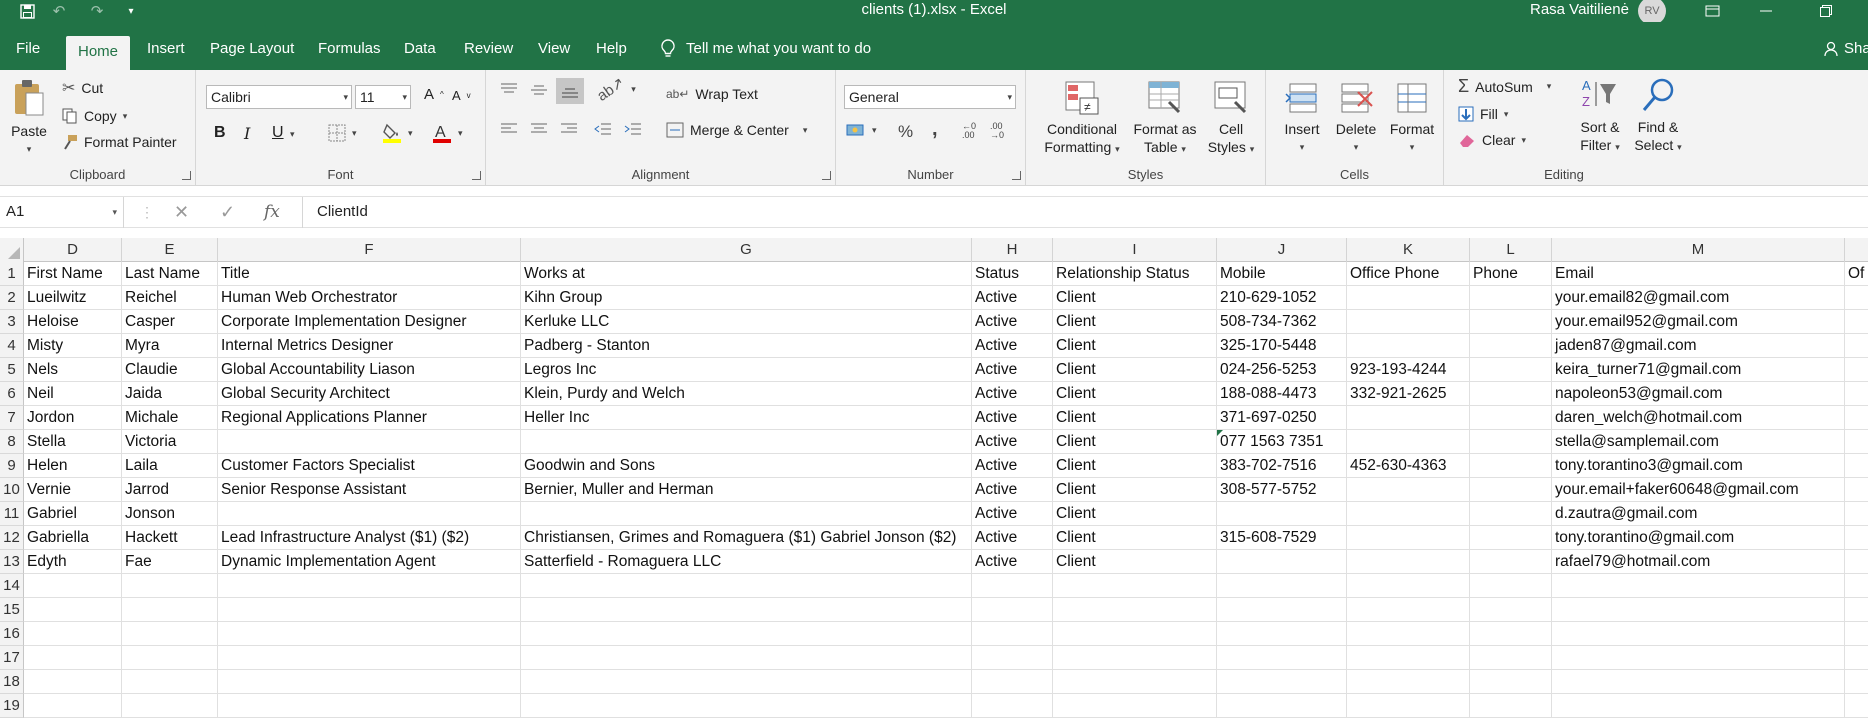 The width and height of the screenshot is (1868, 726). What do you see at coordinates (461, 95) in the screenshot?
I see `decrease-font-icon: Av` at bounding box center [461, 95].